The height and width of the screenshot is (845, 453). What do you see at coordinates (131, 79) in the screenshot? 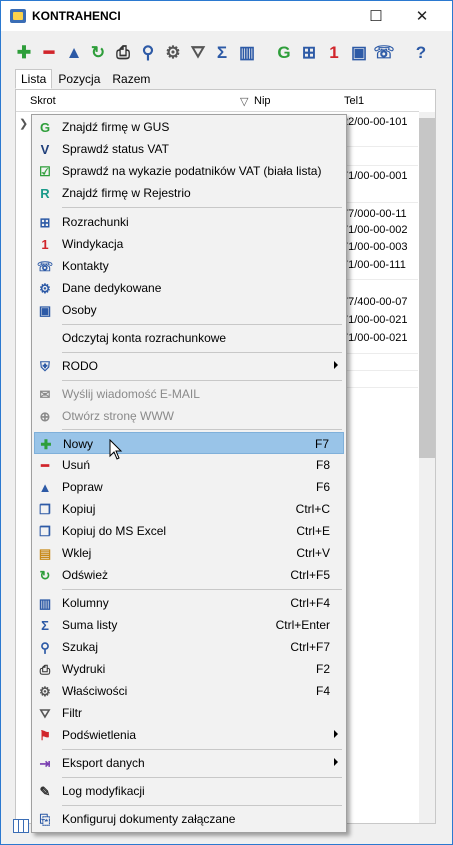
I see `tab-razem: Razem` at bounding box center [131, 79].